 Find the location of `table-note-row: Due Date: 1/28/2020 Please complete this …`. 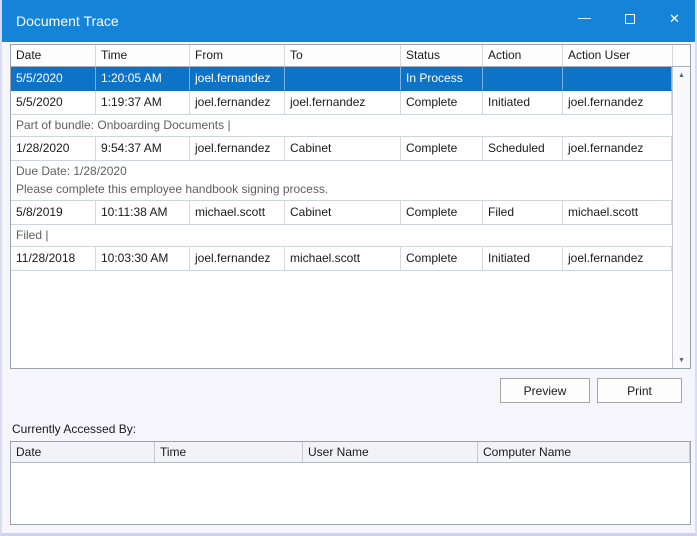

table-note-row: Due Date: 1/28/2020 Please complete this … is located at coordinates (341, 181).